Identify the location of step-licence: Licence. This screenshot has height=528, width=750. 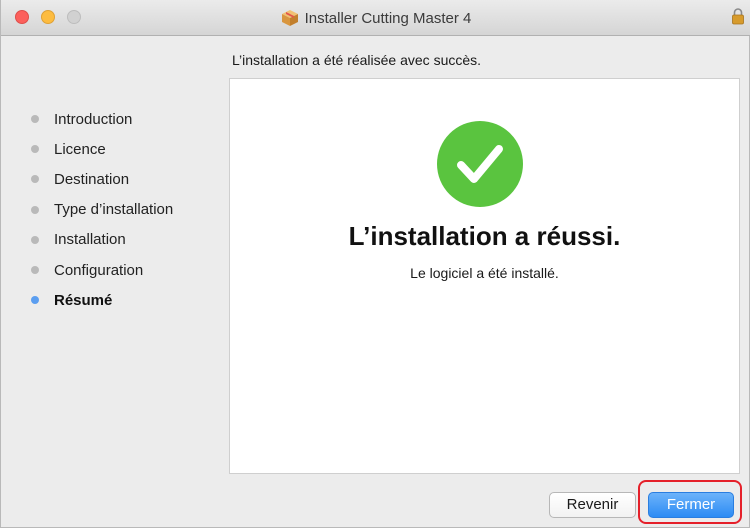
(126, 149).